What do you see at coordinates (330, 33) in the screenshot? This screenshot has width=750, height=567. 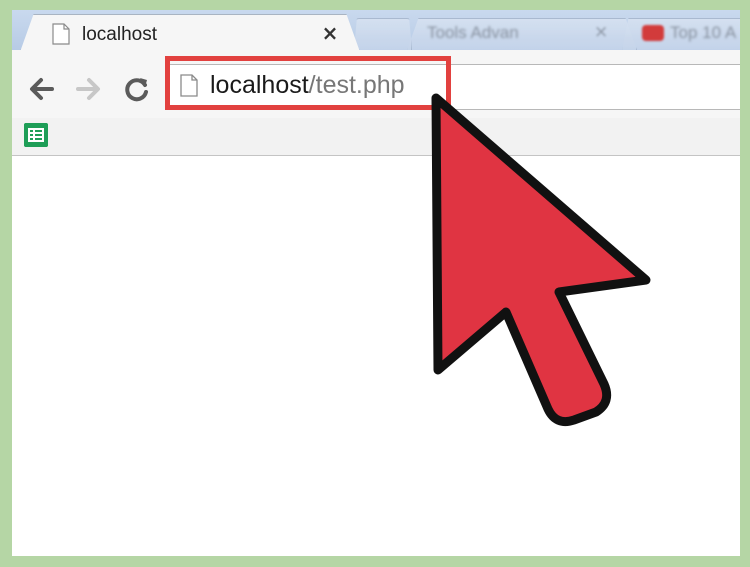 I see `tab-close-icon: ×` at bounding box center [330, 33].